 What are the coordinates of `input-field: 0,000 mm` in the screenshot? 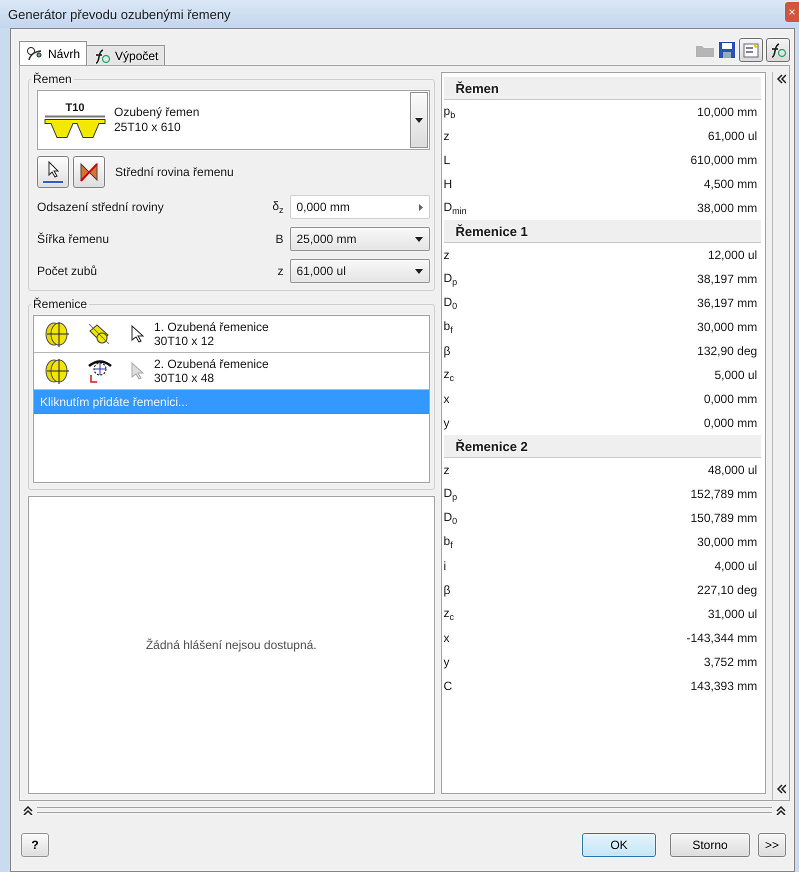 It's located at (360, 207).